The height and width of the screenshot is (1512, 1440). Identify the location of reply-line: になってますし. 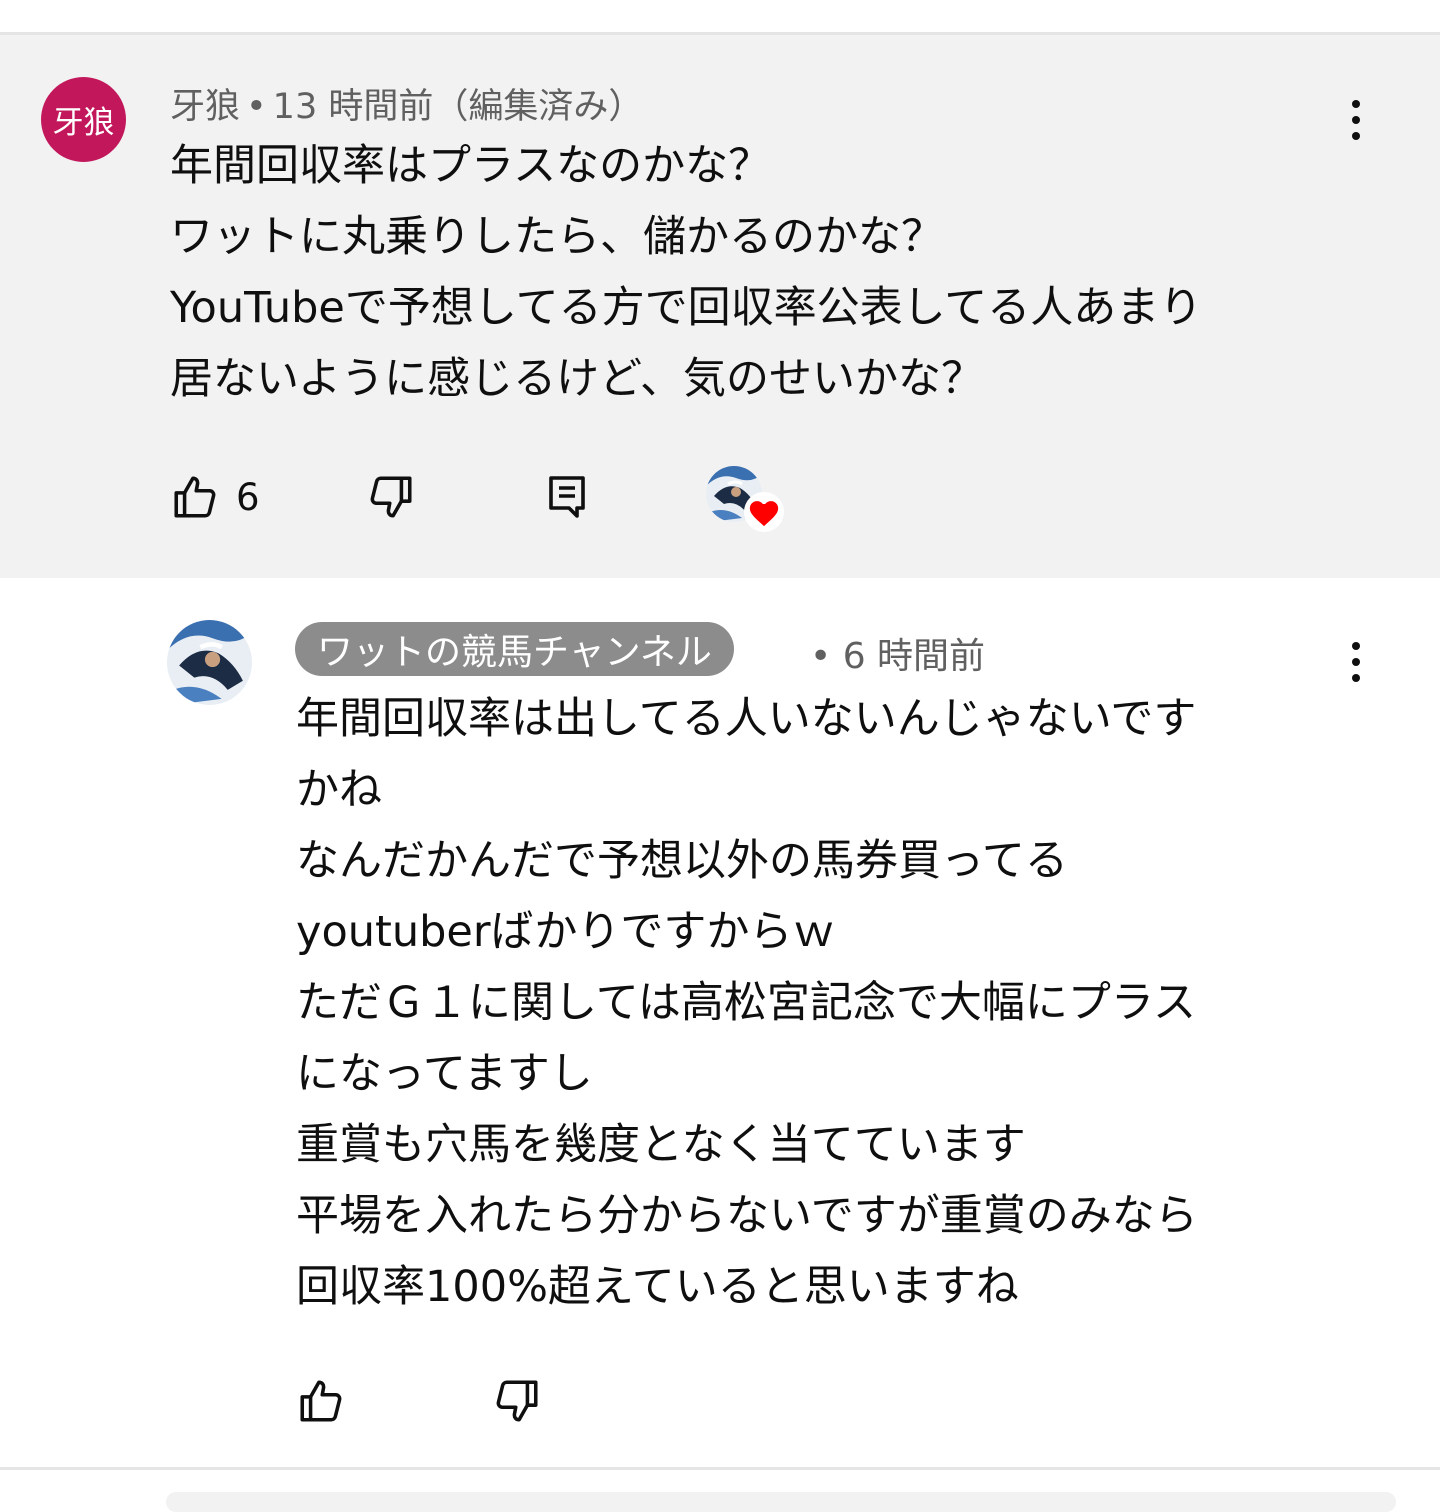
(444, 1074).